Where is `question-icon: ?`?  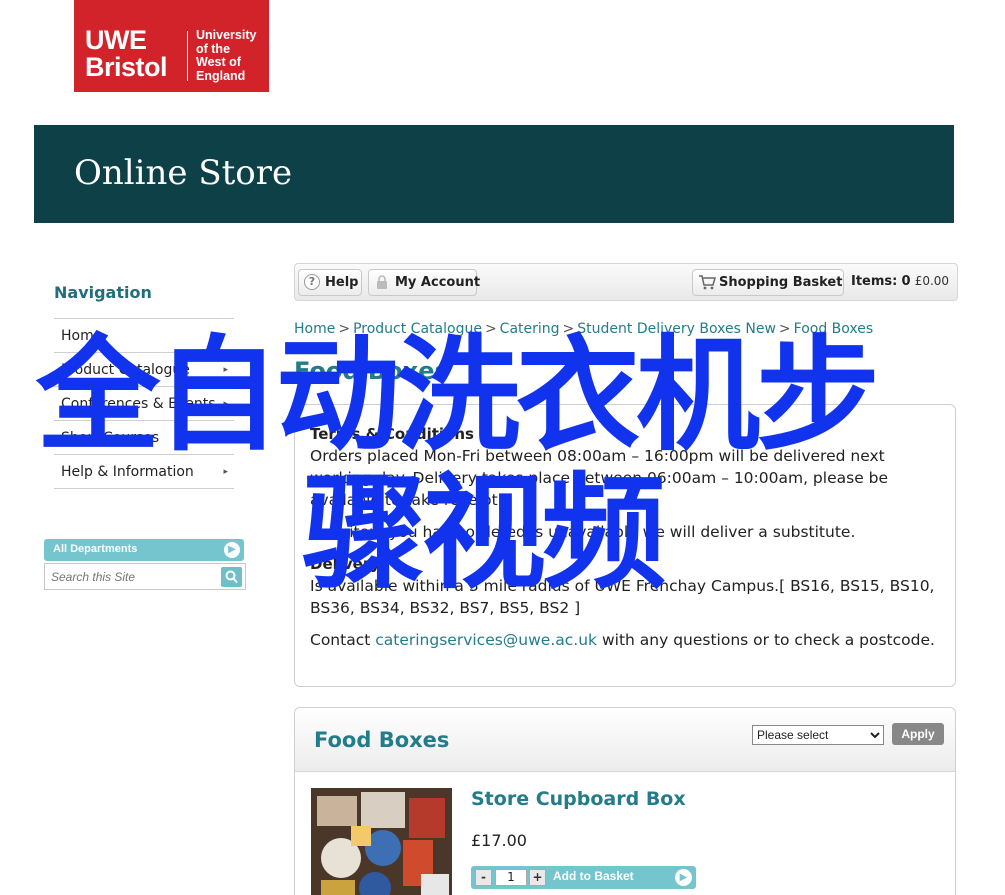
question-icon: ? is located at coordinates (312, 282).